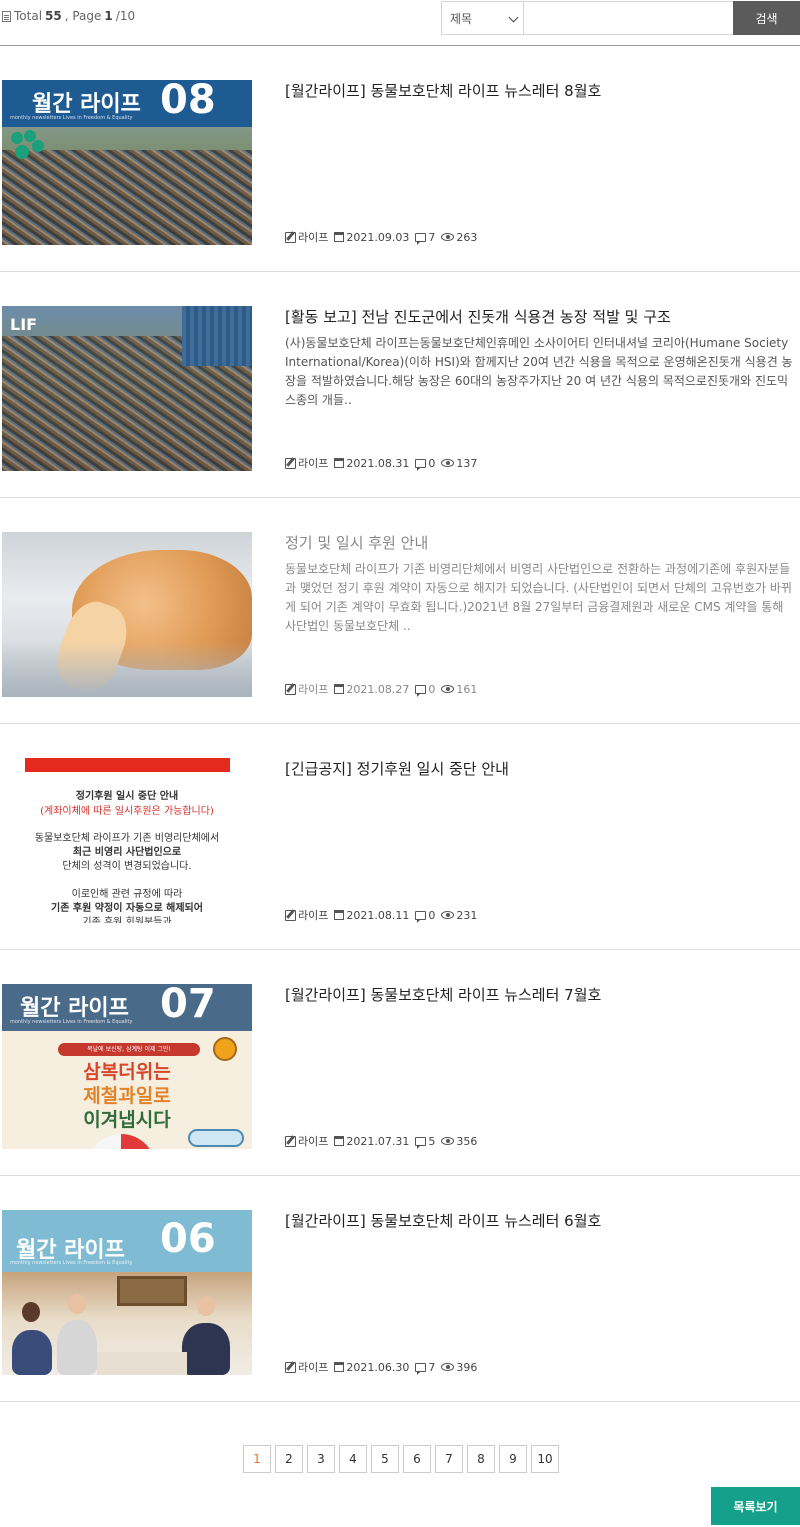  I want to click on list-header: Total 55, Page 1/10 제목 검색, so click(400, 23).